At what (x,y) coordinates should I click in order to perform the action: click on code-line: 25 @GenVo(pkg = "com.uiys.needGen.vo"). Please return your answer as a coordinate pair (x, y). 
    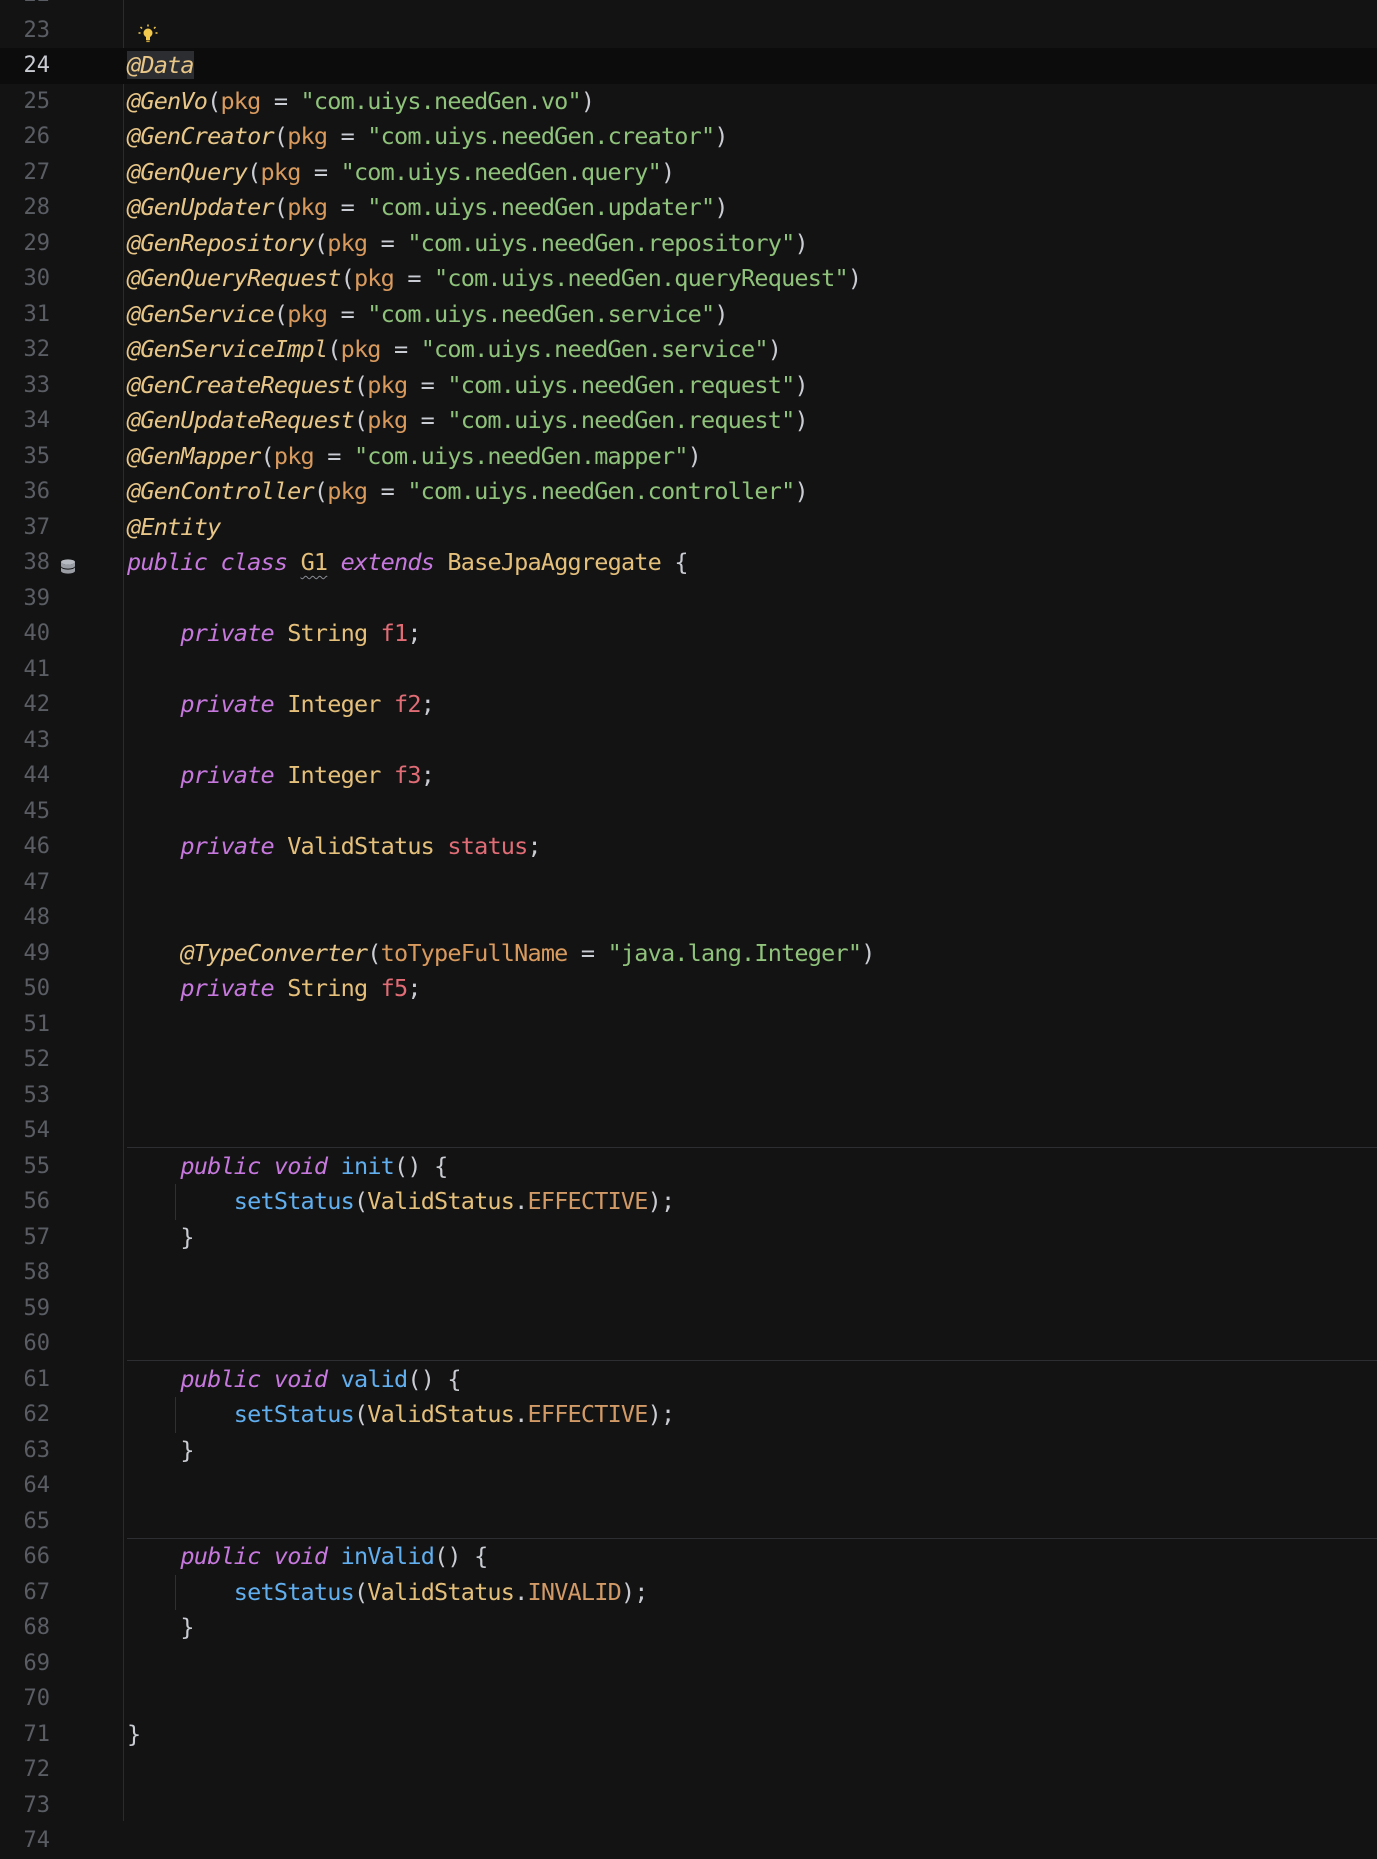
    Looking at the image, I should click on (688, 102).